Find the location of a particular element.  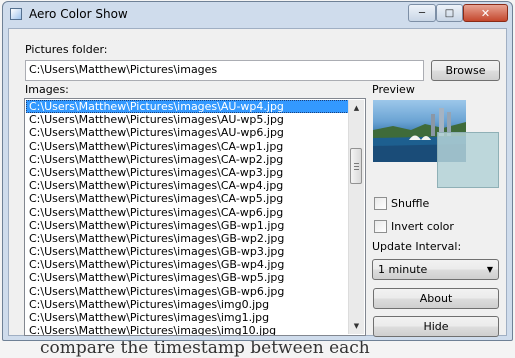

pictures-folder-input: C:\Users\Matthew\Pictures\images is located at coordinates (224, 70).